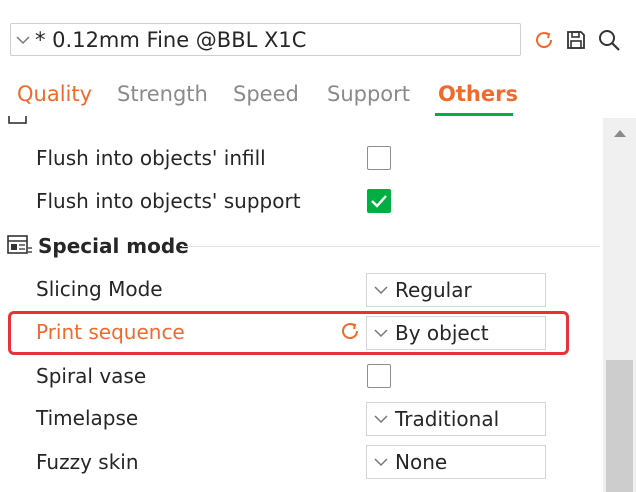 The image size is (636, 492). What do you see at coordinates (379, 376) in the screenshot?
I see `spiral-vase-checkbox` at bounding box center [379, 376].